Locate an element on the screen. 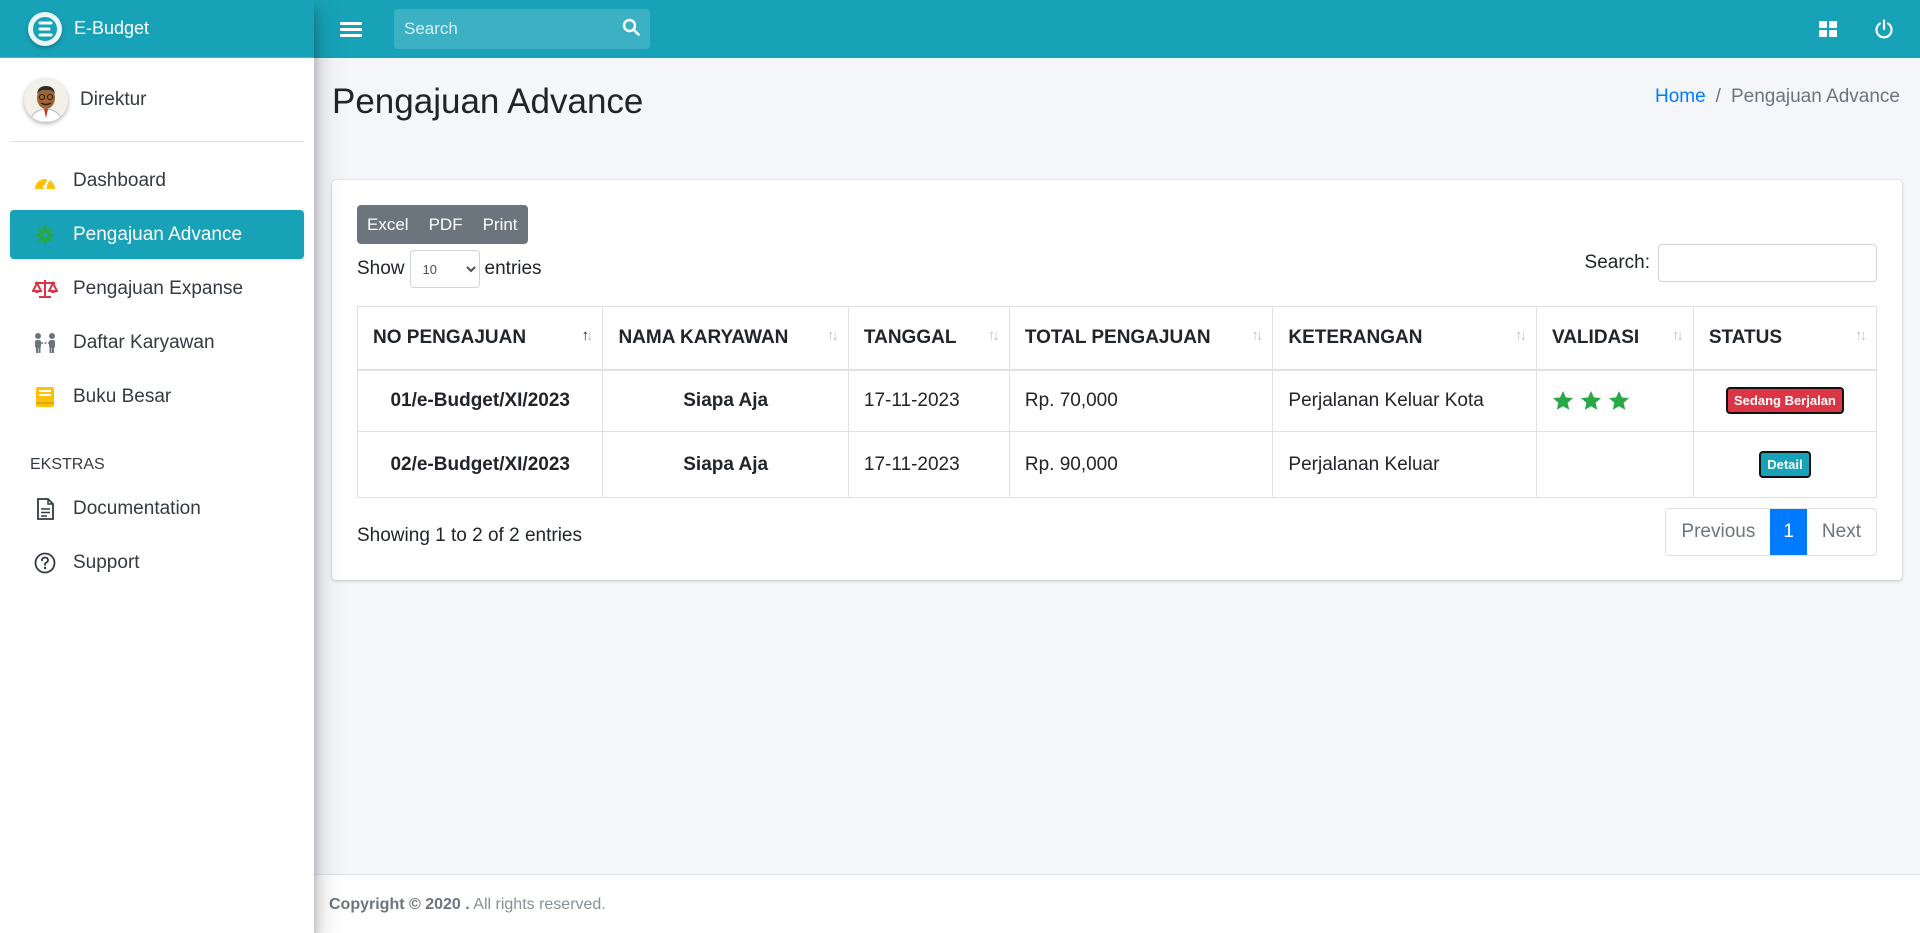 The image size is (1920, 933). search-icon is located at coordinates (631, 29).